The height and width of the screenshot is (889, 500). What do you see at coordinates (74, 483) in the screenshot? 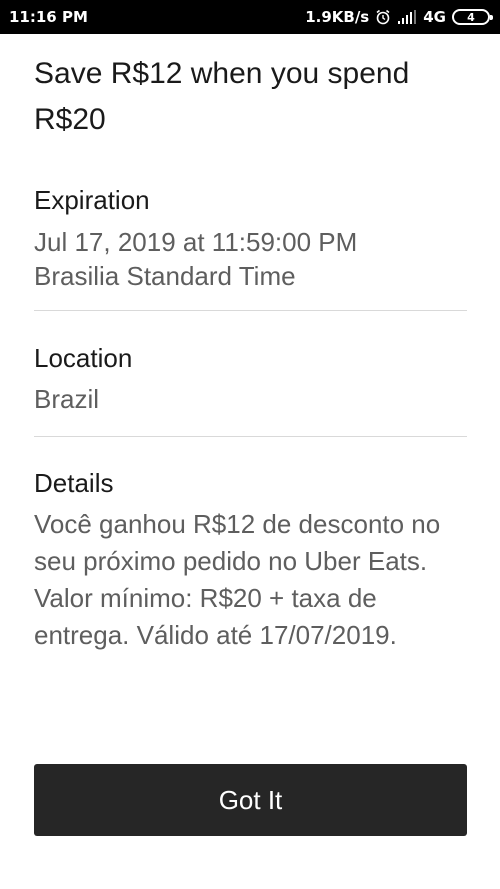
I see `details-heading: Details` at bounding box center [74, 483].